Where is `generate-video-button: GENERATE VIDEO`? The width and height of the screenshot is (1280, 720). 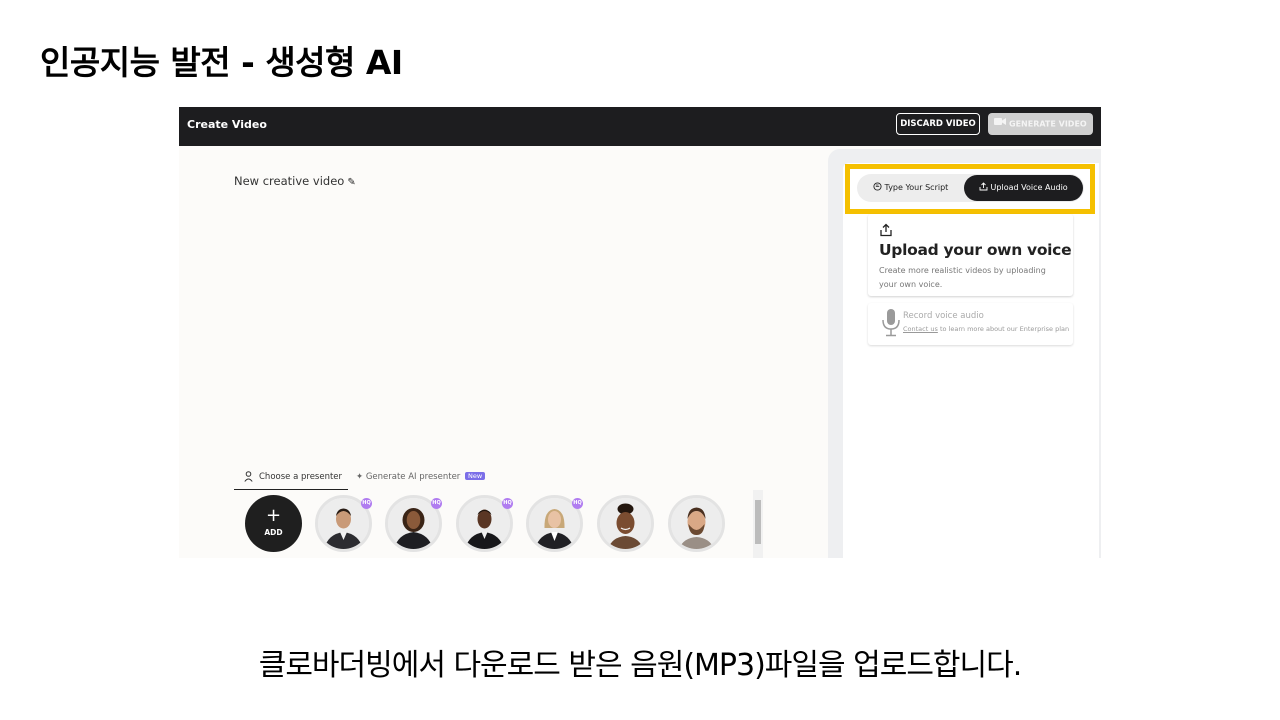
generate-video-button: GENERATE VIDEO is located at coordinates (1040, 124).